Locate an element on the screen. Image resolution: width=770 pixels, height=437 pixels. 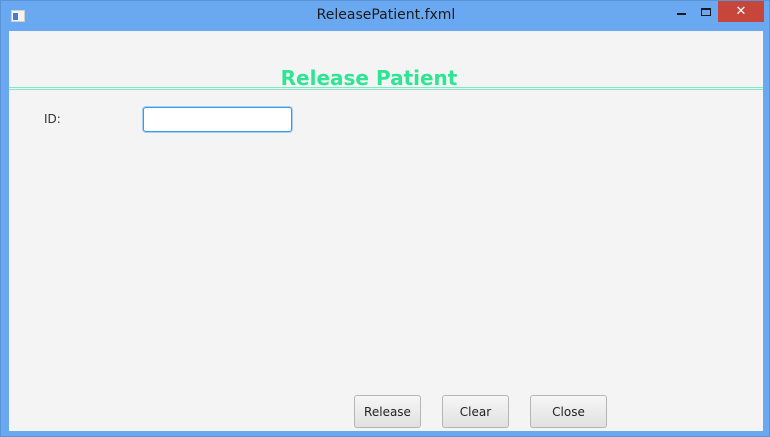
window-title: ReleasePatient.fxml is located at coordinates (386, 15).